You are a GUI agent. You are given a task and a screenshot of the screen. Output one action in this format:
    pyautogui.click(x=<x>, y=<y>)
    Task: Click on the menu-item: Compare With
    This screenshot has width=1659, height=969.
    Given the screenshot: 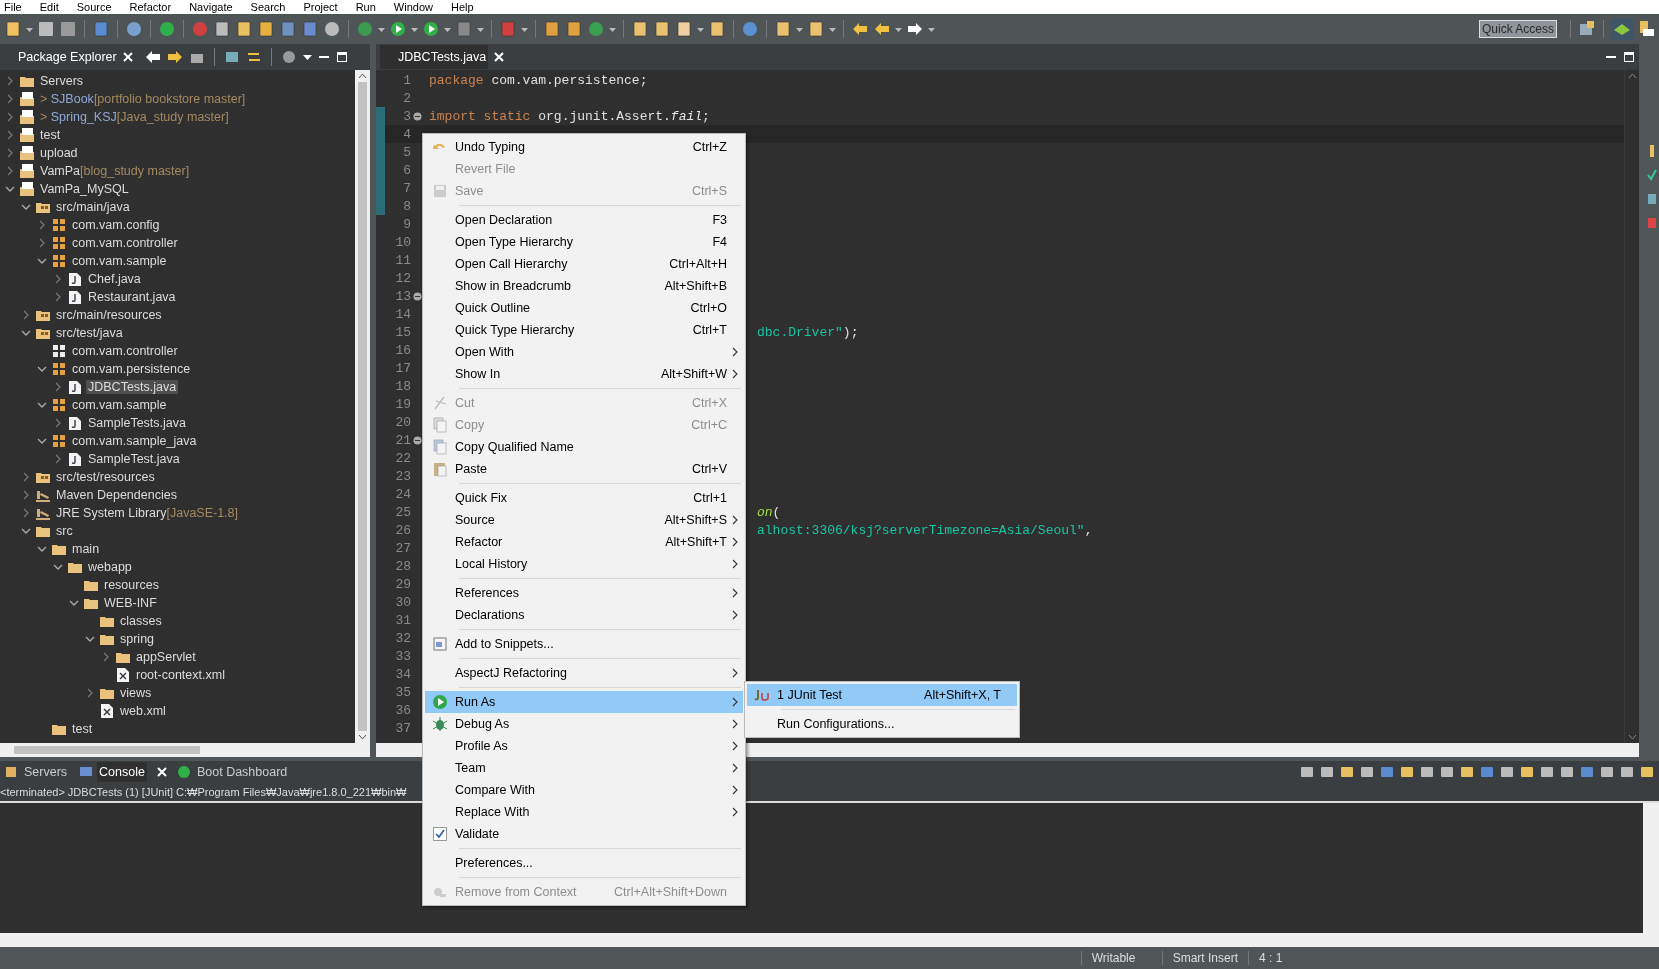 What is the action you would take?
    pyautogui.click(x=584, y=790)
    